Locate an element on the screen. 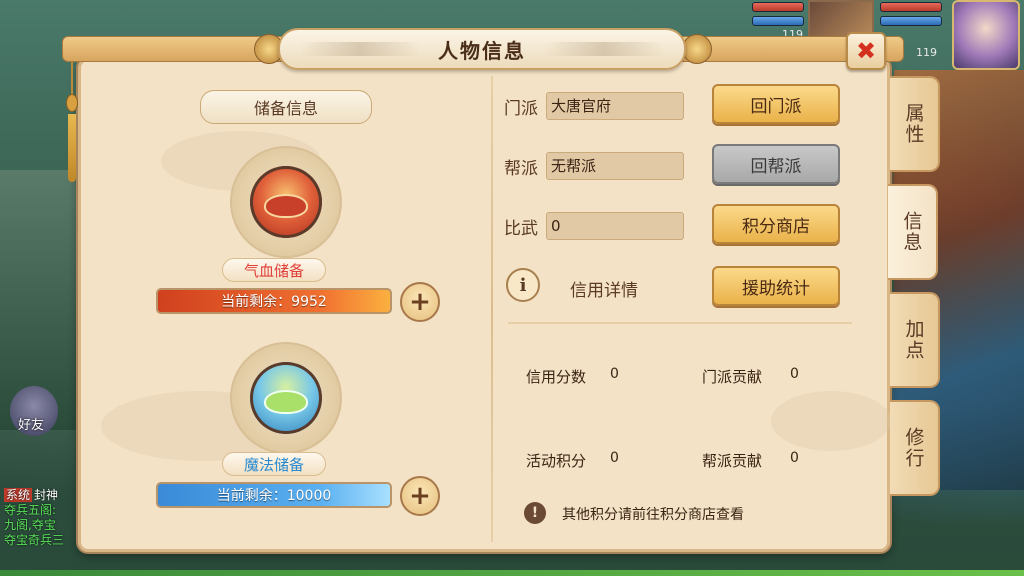 The width and height of the screenshot is (1024, 576). points-shop-button: 积分商店 is located at coordinates (776, 224).